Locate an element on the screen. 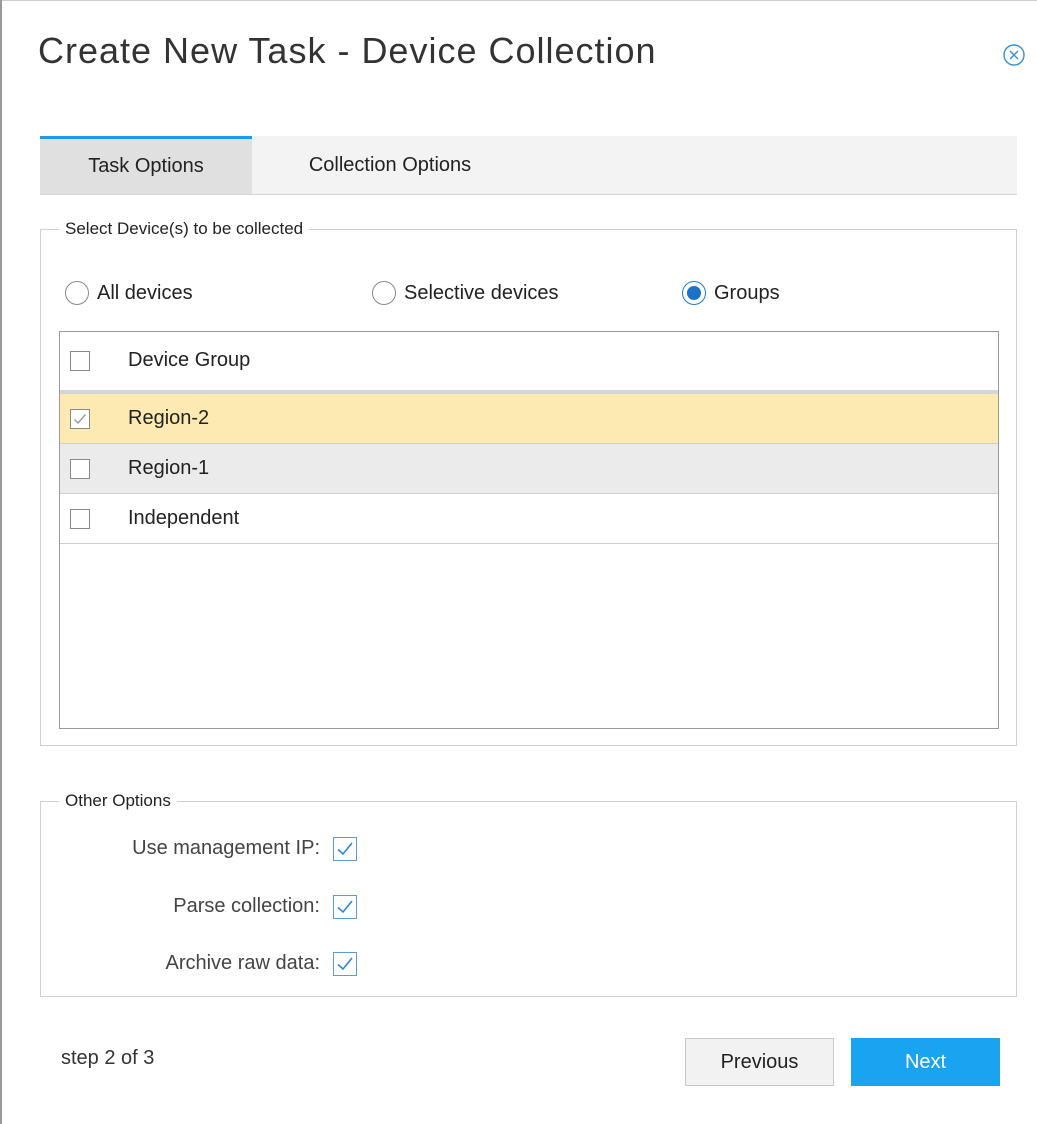 The image size is (1037, 1124). radio-selective-devices-circle is located at coordinates (384, 293).